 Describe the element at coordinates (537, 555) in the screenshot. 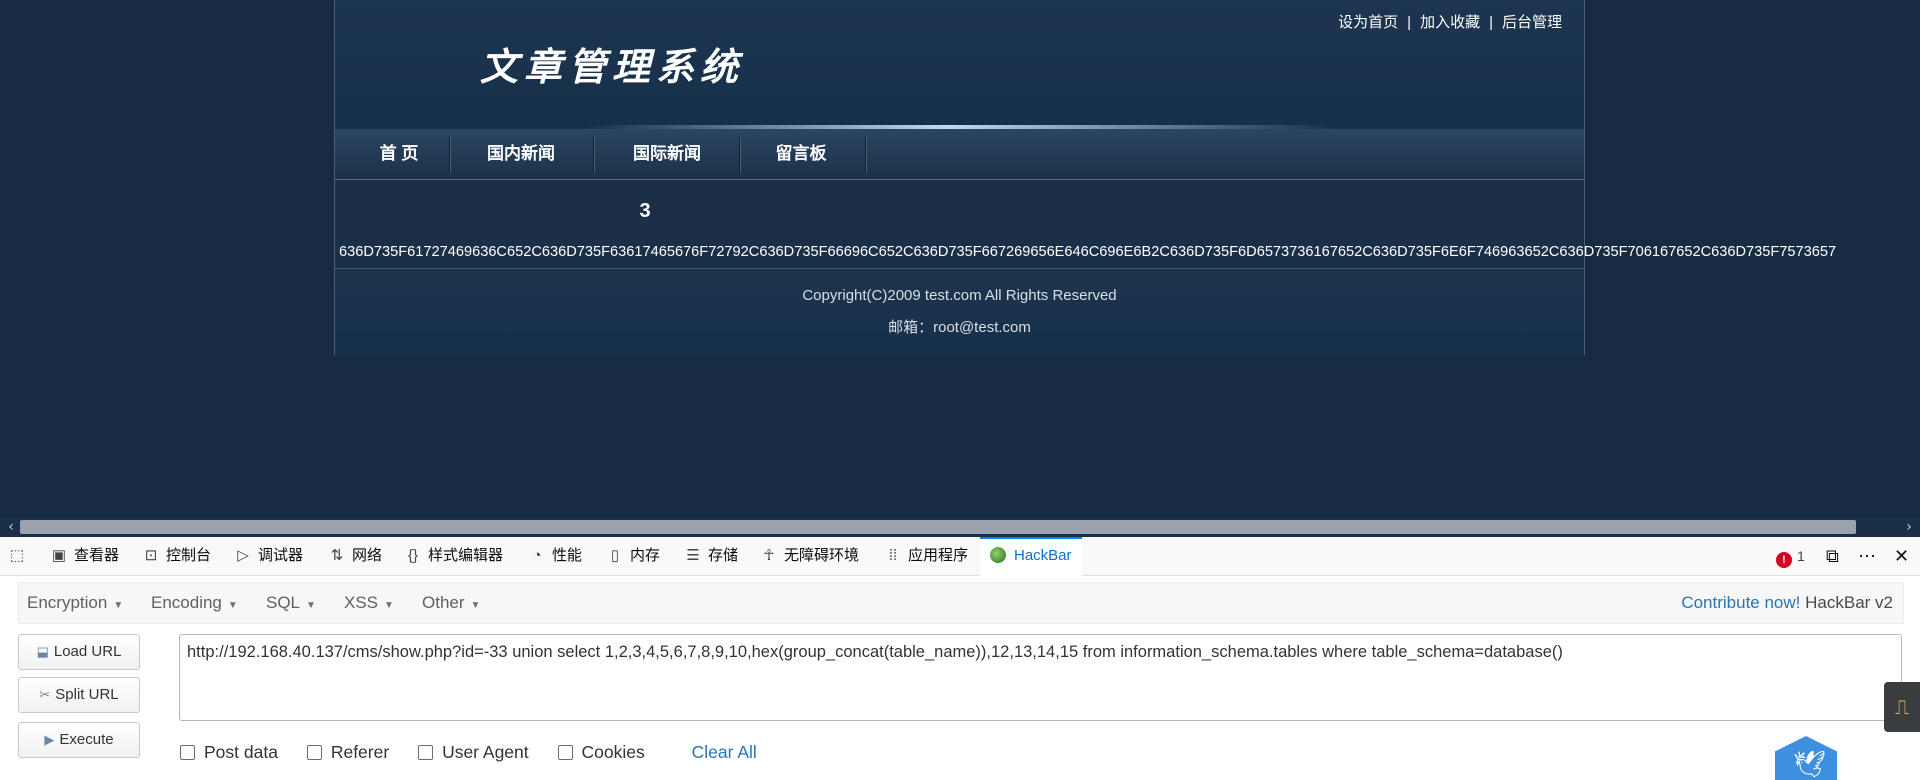

I see `performance-icon: ◔` at that location.